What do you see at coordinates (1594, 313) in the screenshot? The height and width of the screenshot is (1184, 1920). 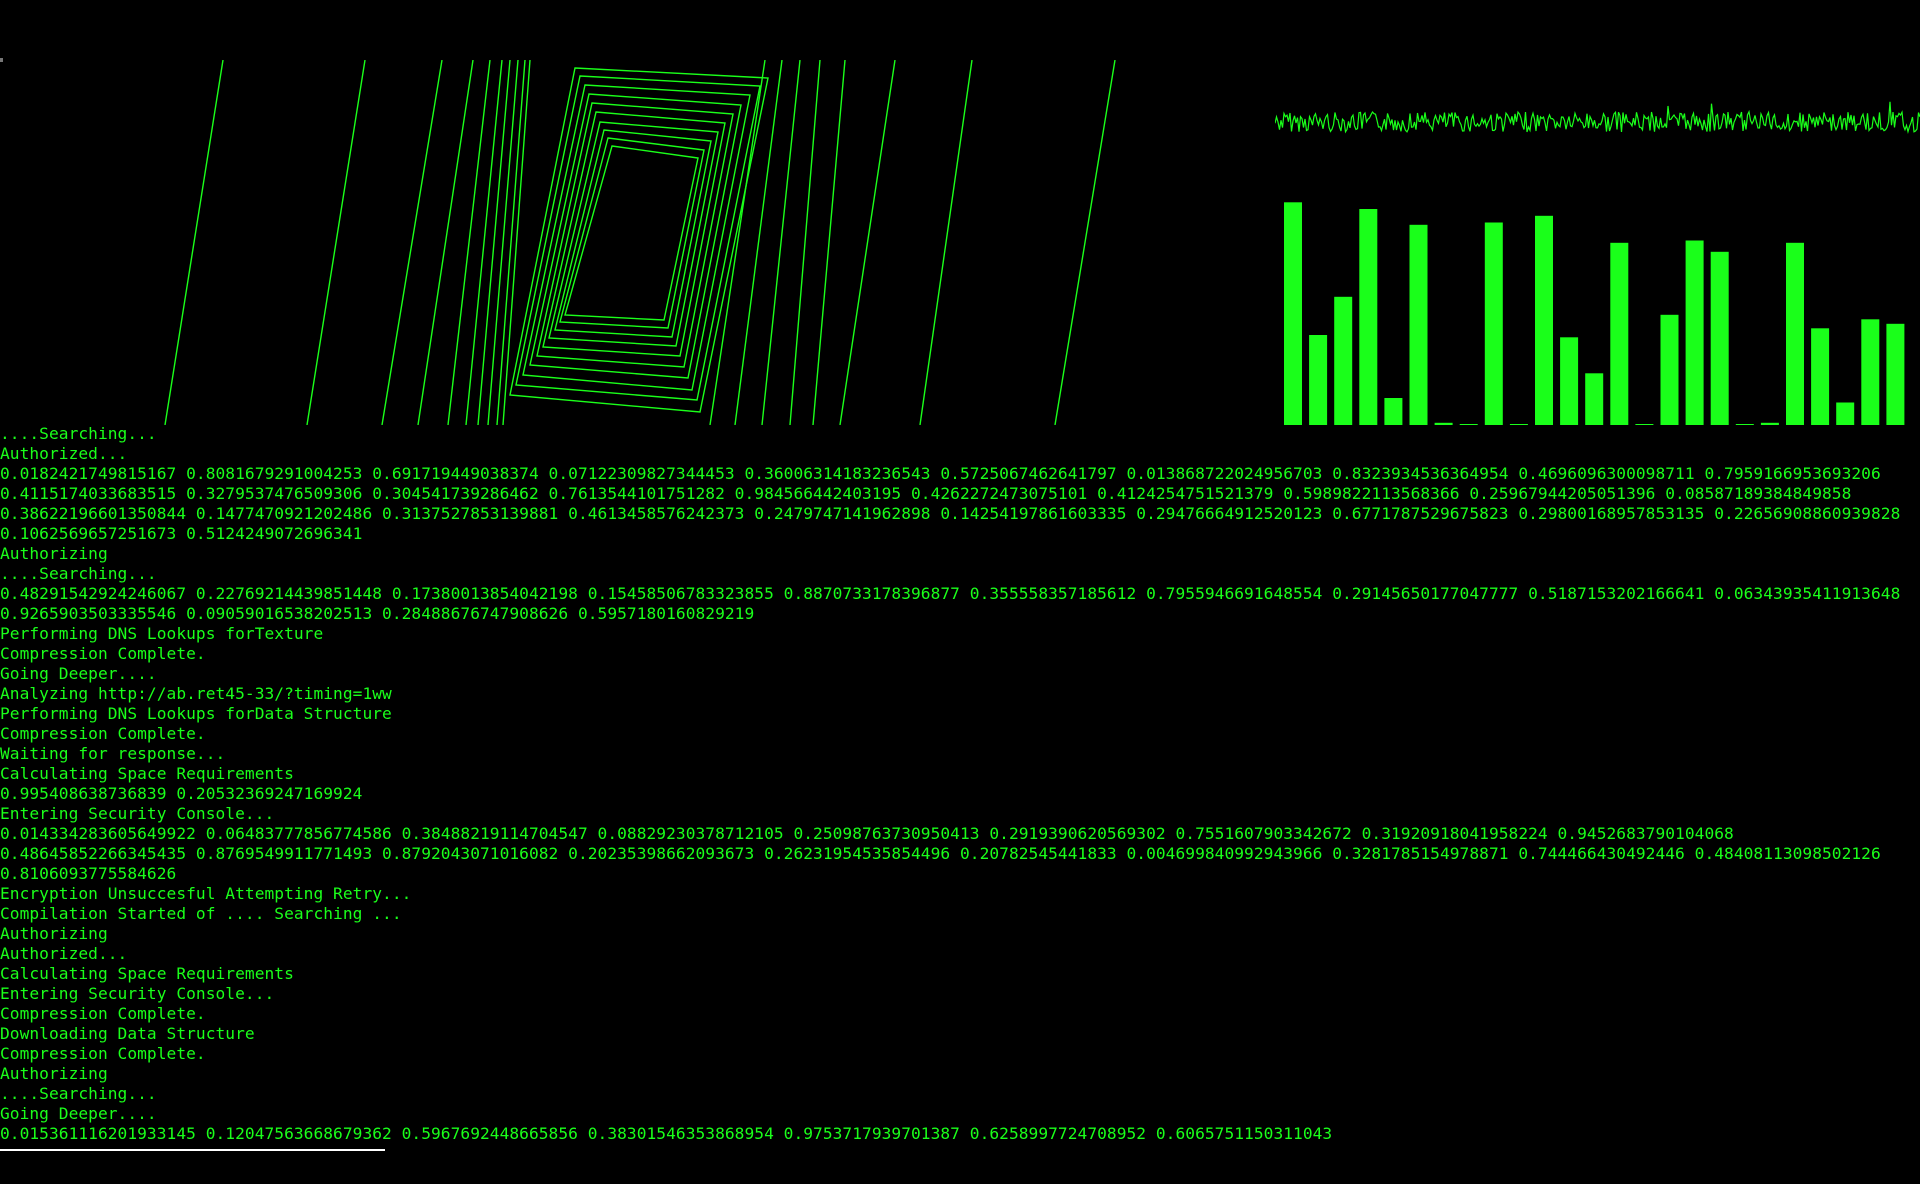 I see `bar-graph-visualization` at bounding box center [1594, 313].